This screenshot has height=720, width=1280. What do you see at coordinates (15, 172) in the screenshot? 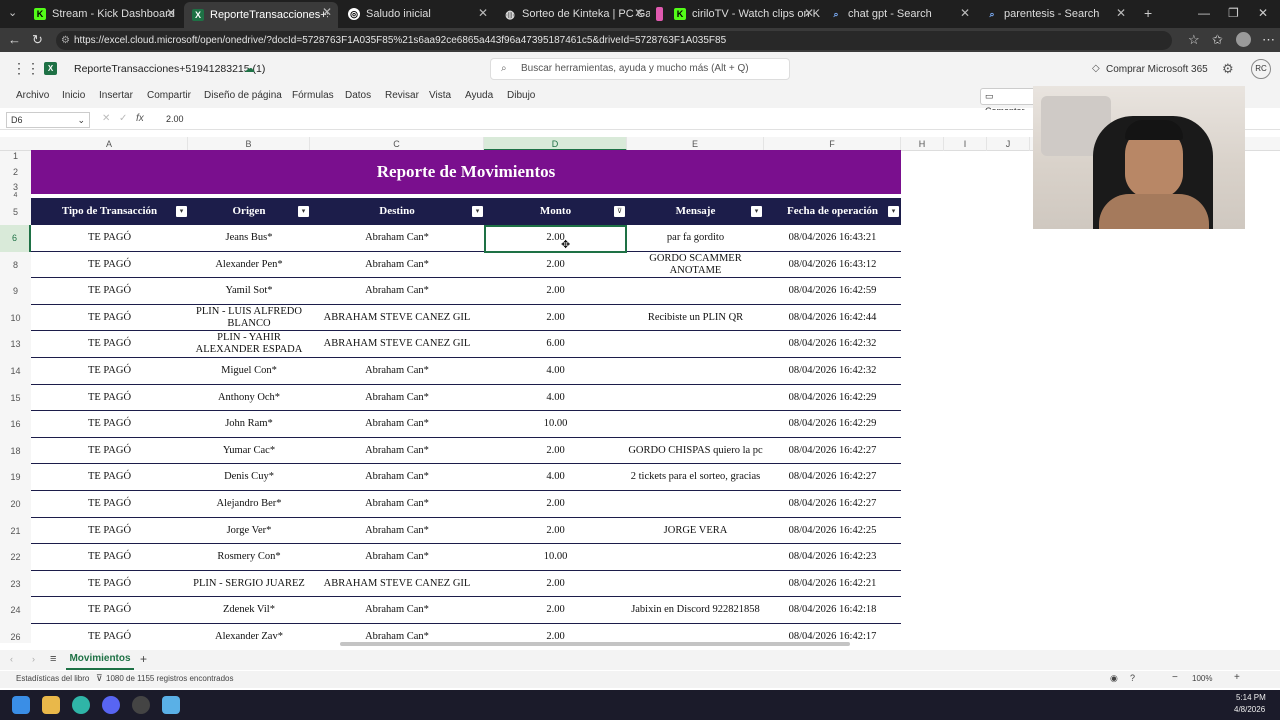
I see `row-header: 2` at bounding box center [15, 172].